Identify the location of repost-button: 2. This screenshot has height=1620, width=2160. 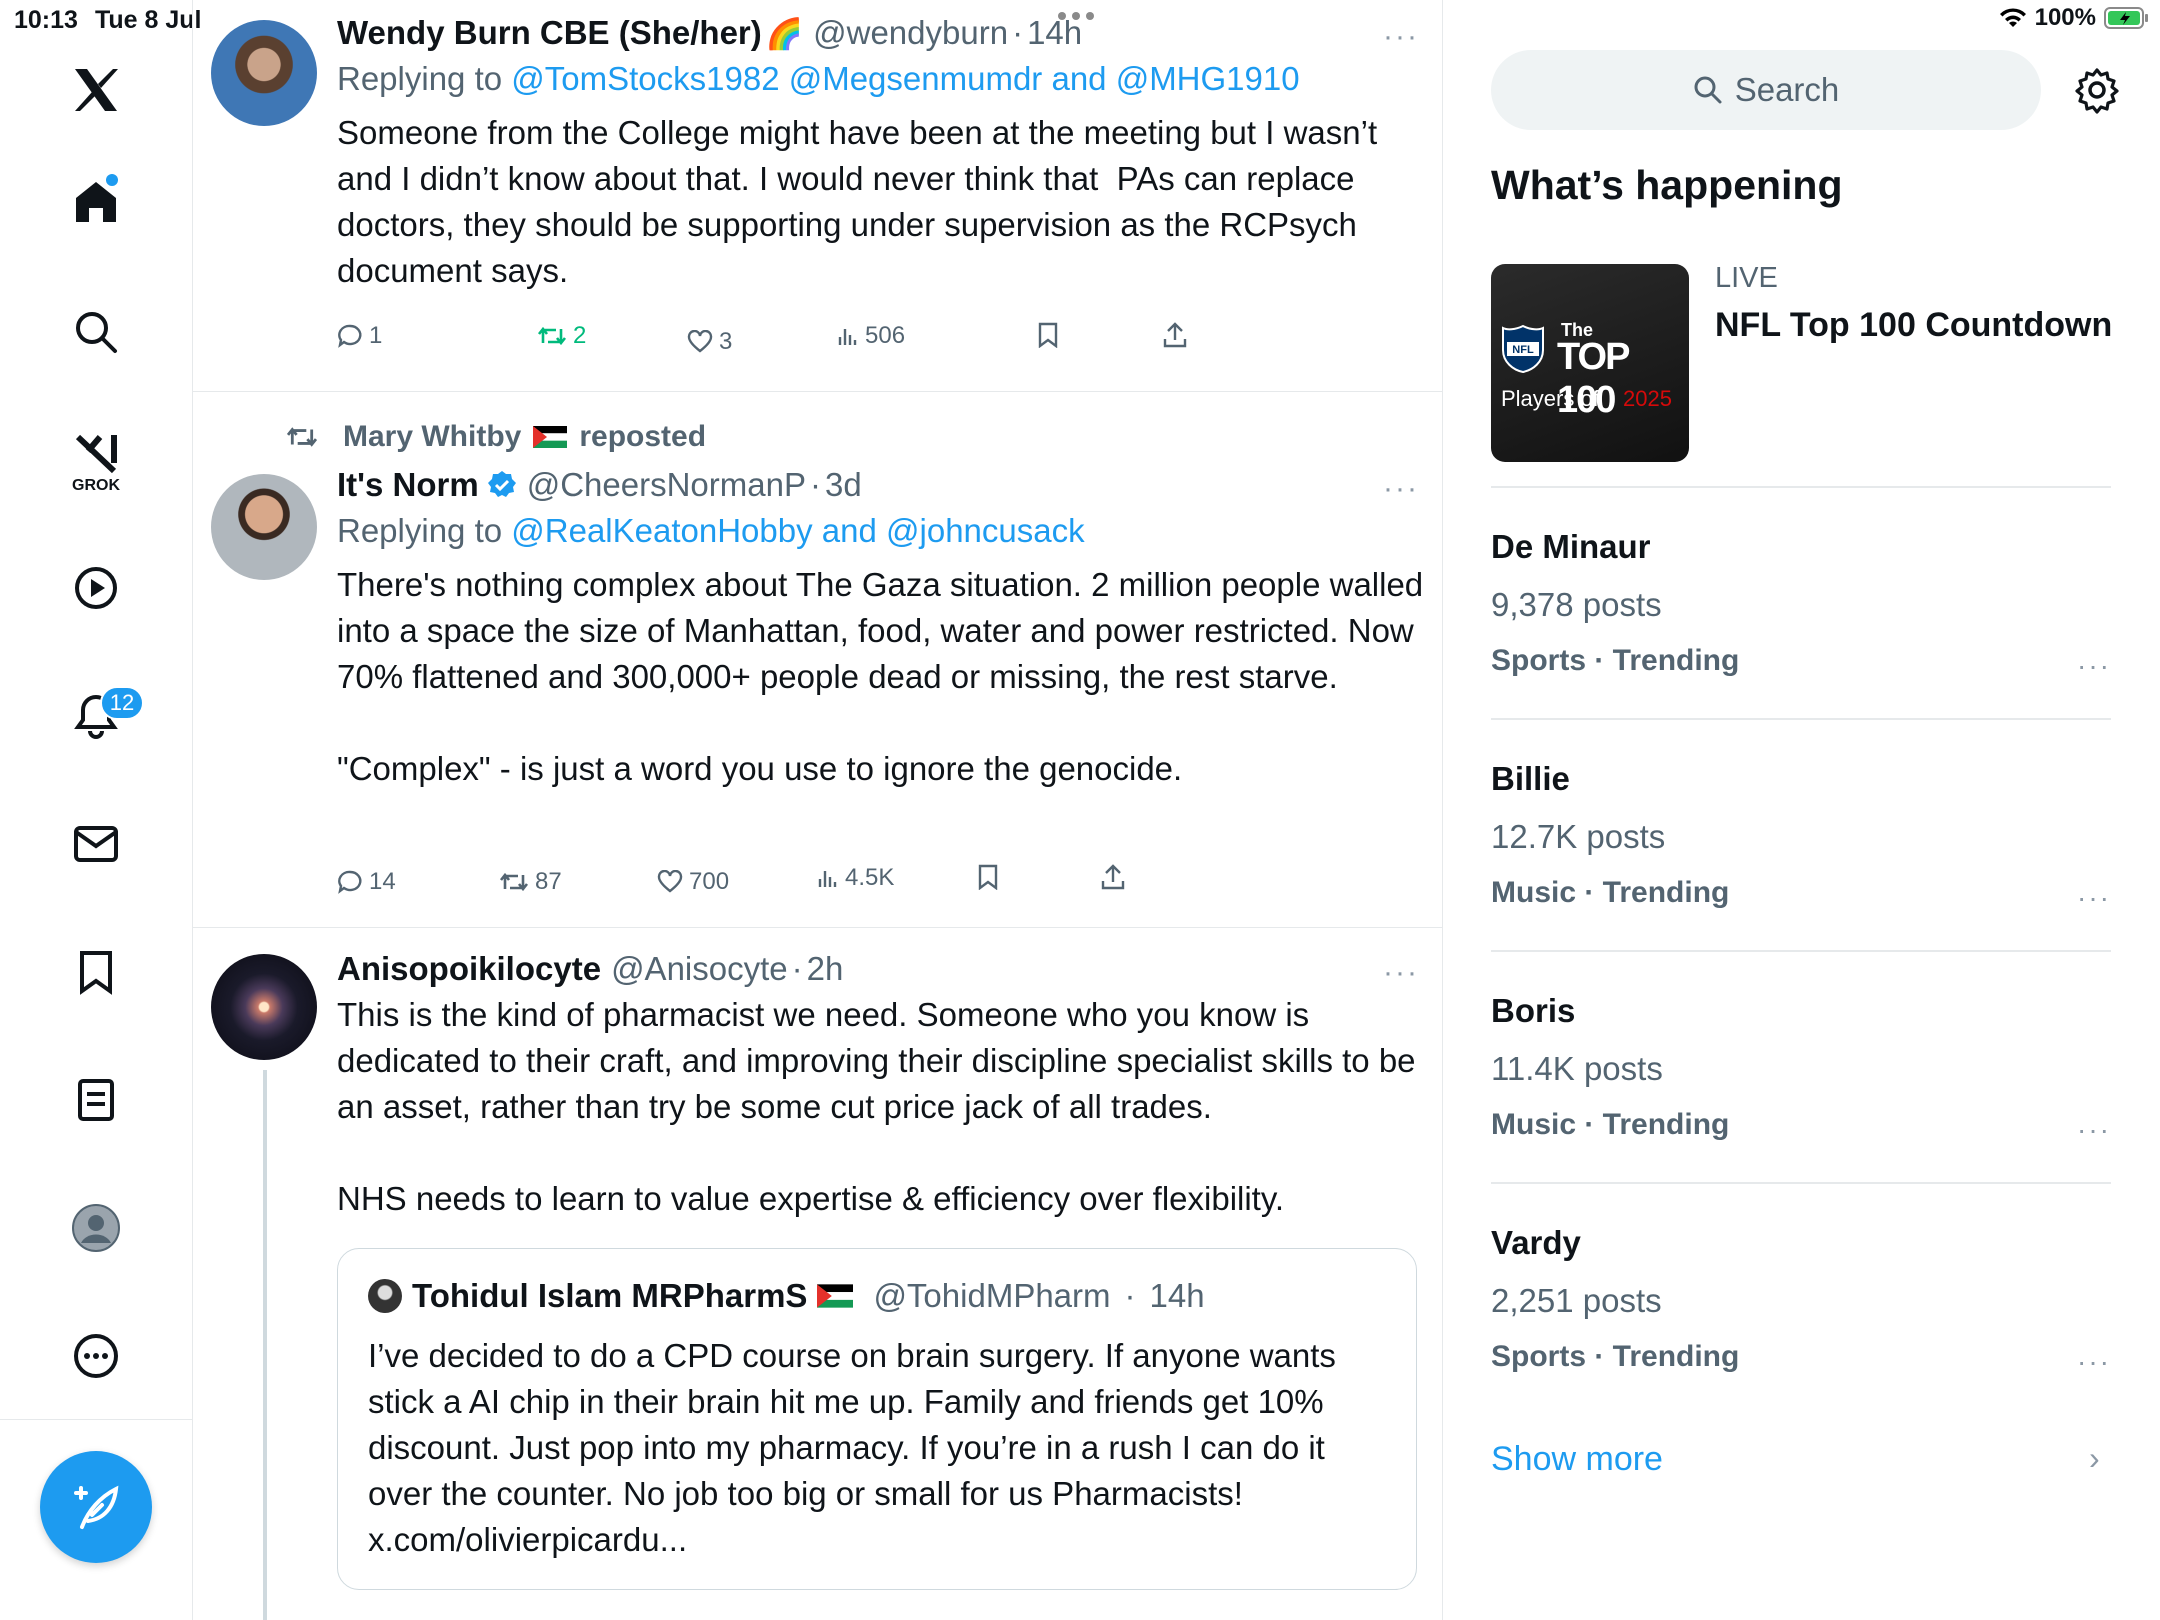
(561, 336).